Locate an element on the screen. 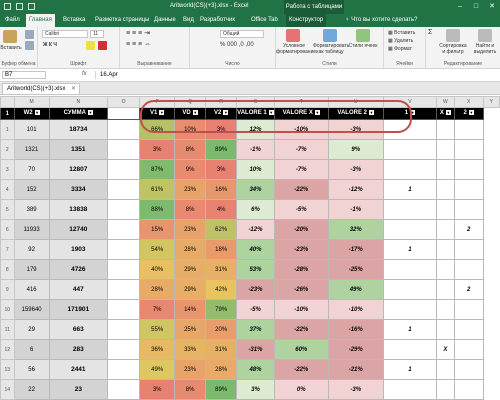  cell-v2: 89% is located at coordinates (221, 389).